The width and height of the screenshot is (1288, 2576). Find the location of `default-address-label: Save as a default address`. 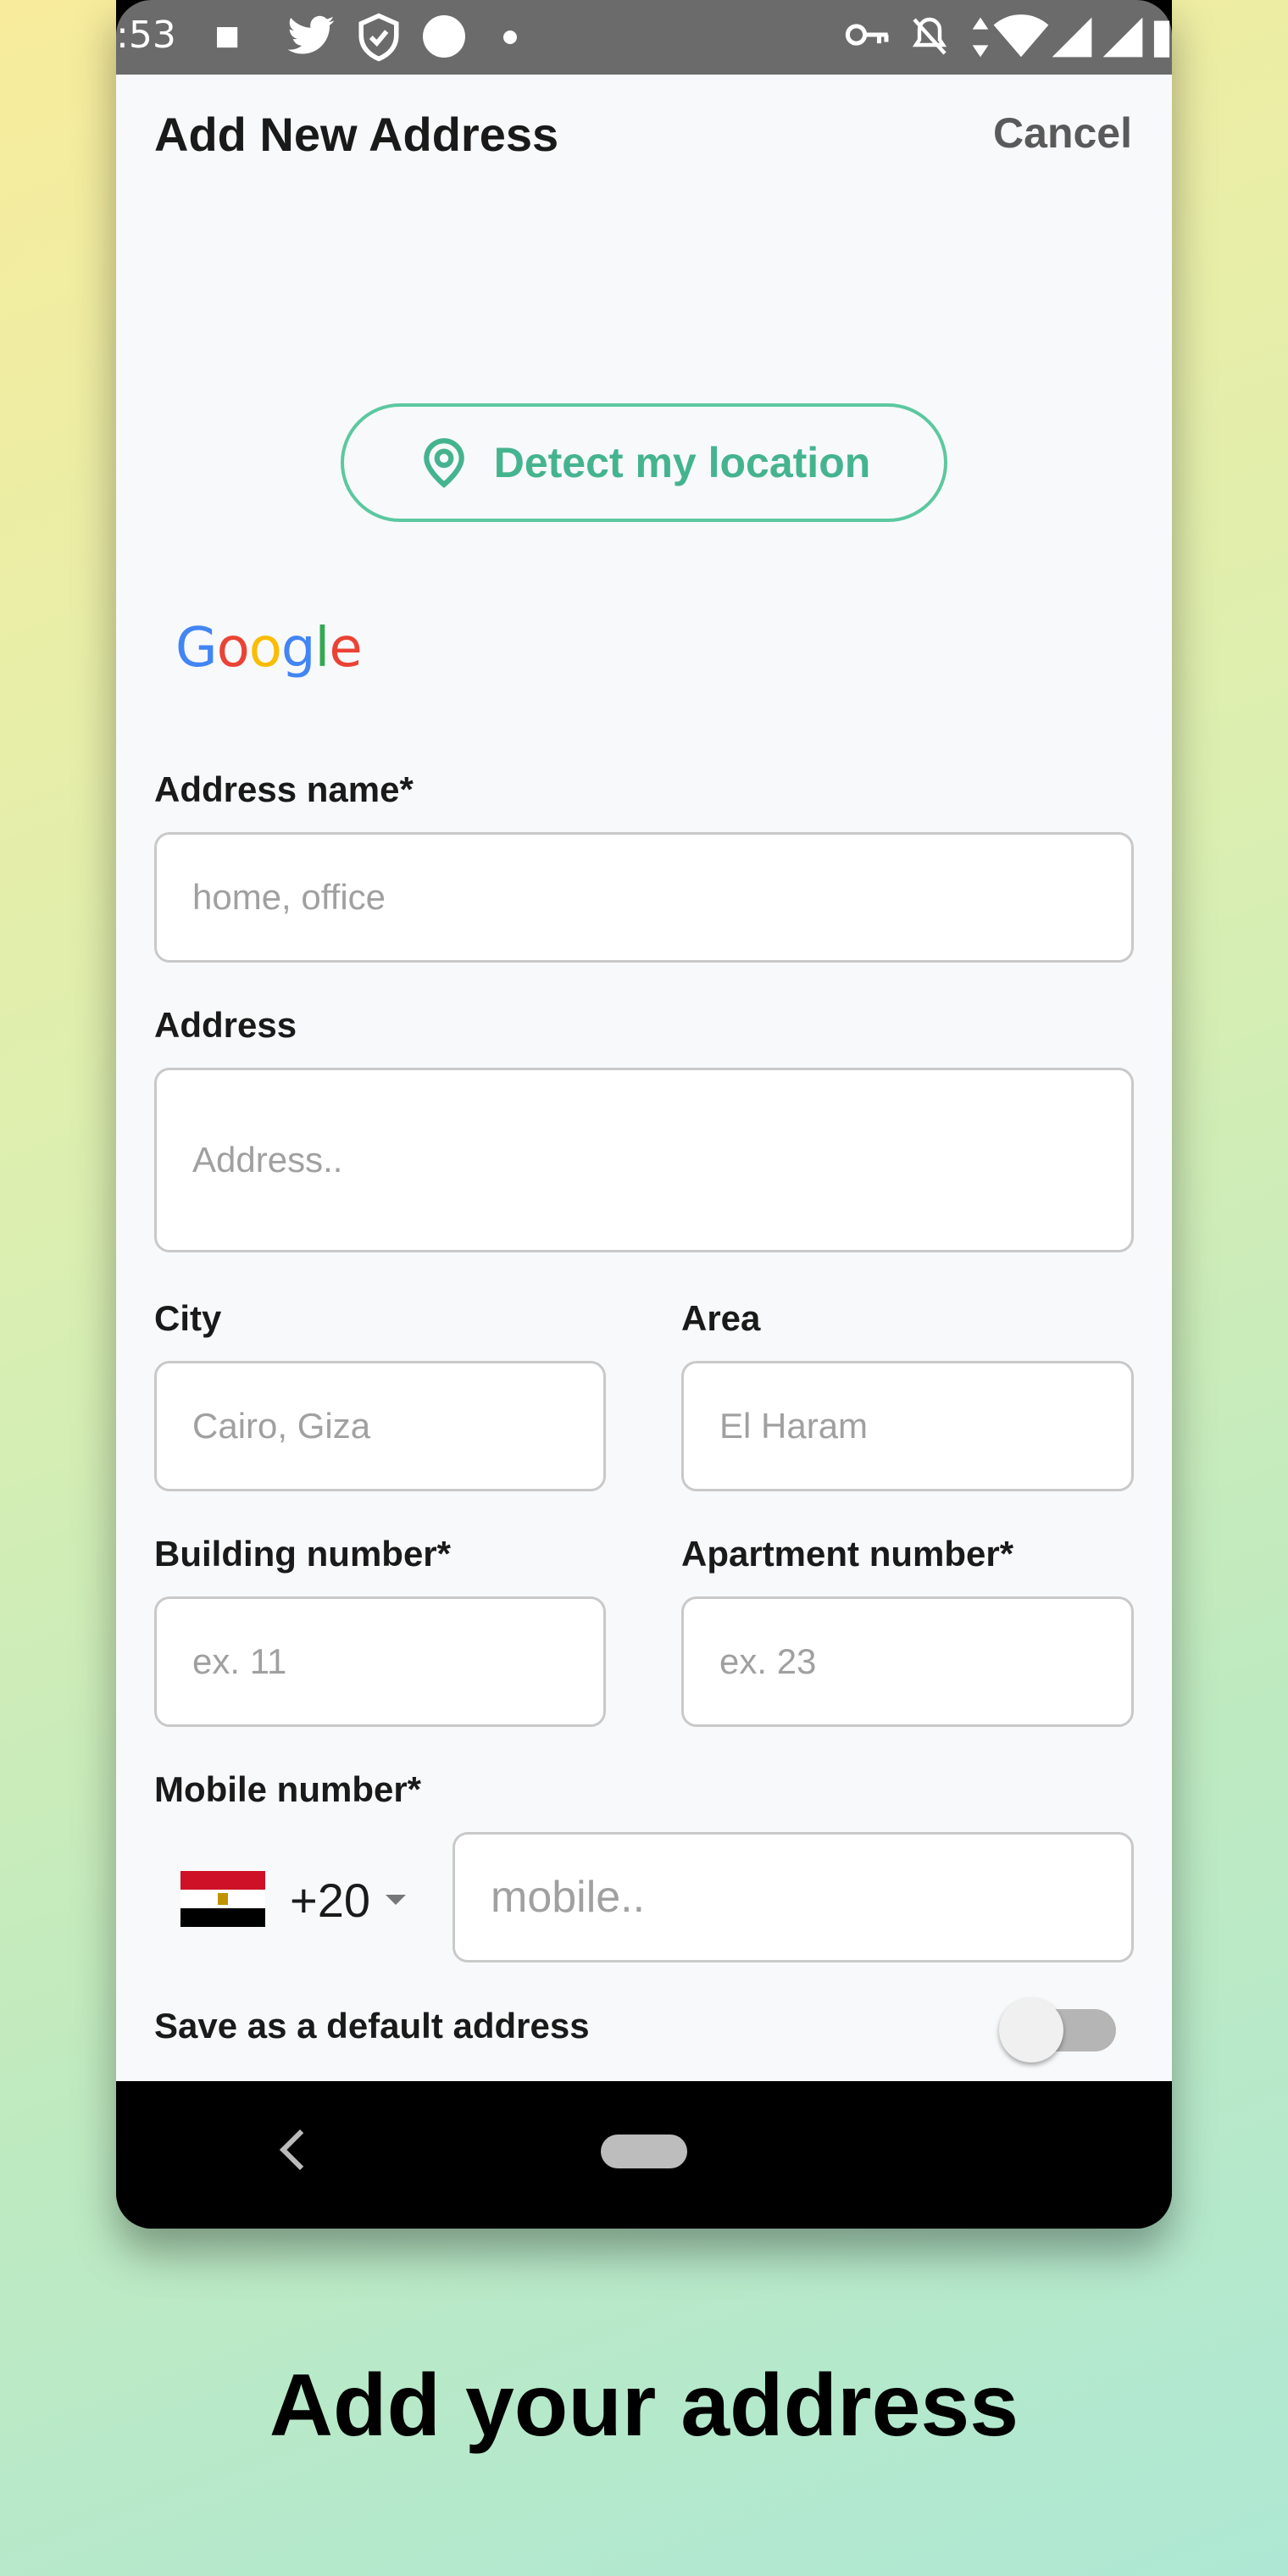

default-address-label: Save as a default address is located at coordinates (372, 2026).